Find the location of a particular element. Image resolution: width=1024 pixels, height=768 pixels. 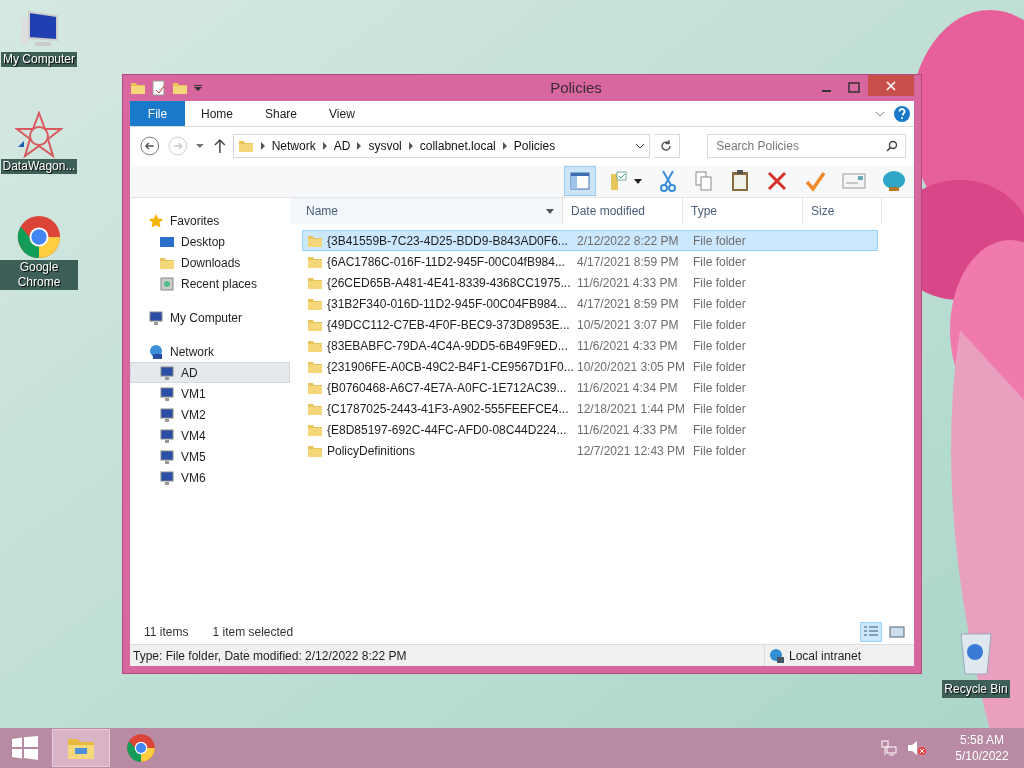

column-header: Date modified is located at coordinates (622, 211).